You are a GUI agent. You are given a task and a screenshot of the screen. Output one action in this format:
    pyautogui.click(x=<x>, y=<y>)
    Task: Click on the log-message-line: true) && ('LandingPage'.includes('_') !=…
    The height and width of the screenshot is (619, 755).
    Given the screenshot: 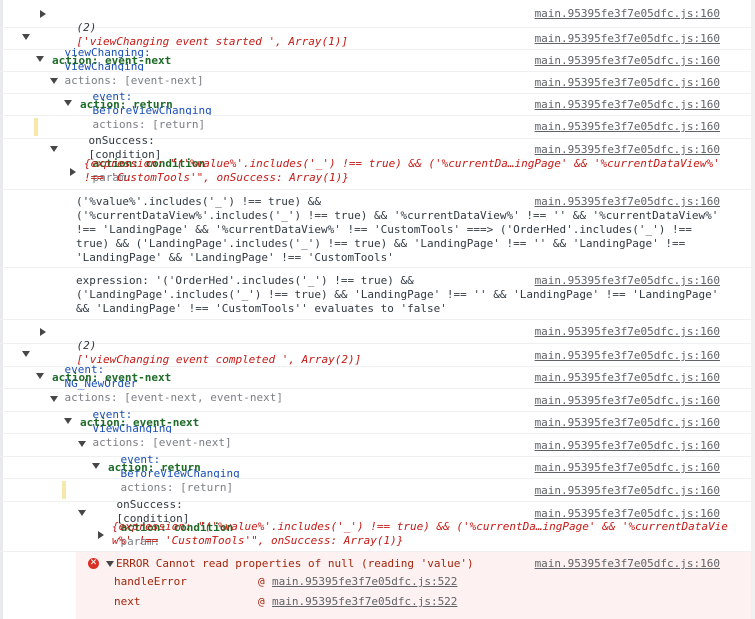 What is the action you would take?
    pyautogui.click(x=381, y=243)
    